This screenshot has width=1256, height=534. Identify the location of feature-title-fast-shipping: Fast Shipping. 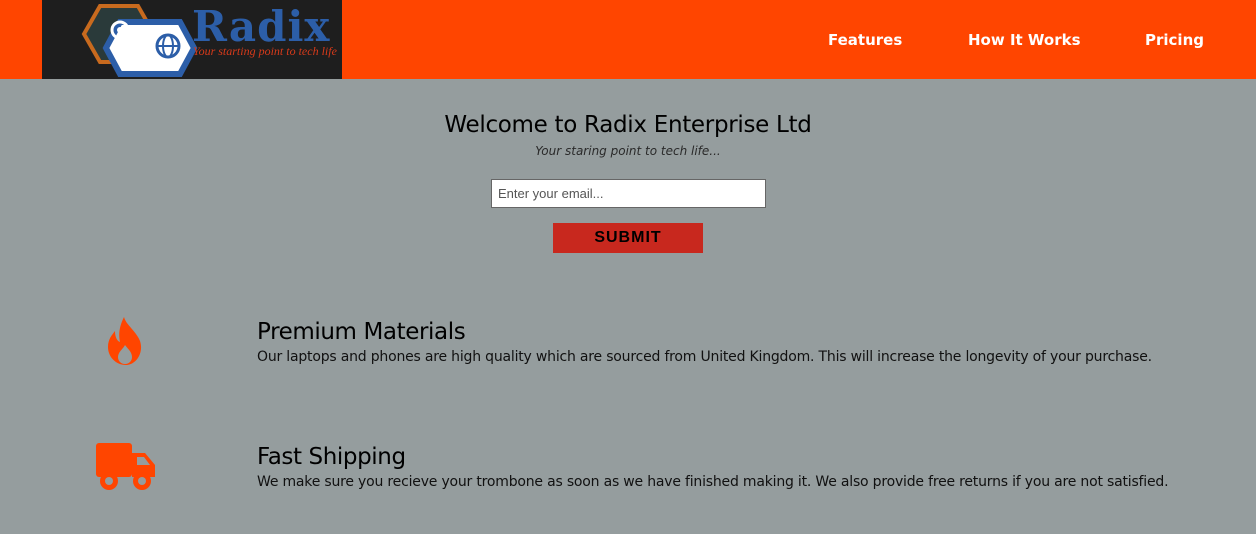
(331, 457).